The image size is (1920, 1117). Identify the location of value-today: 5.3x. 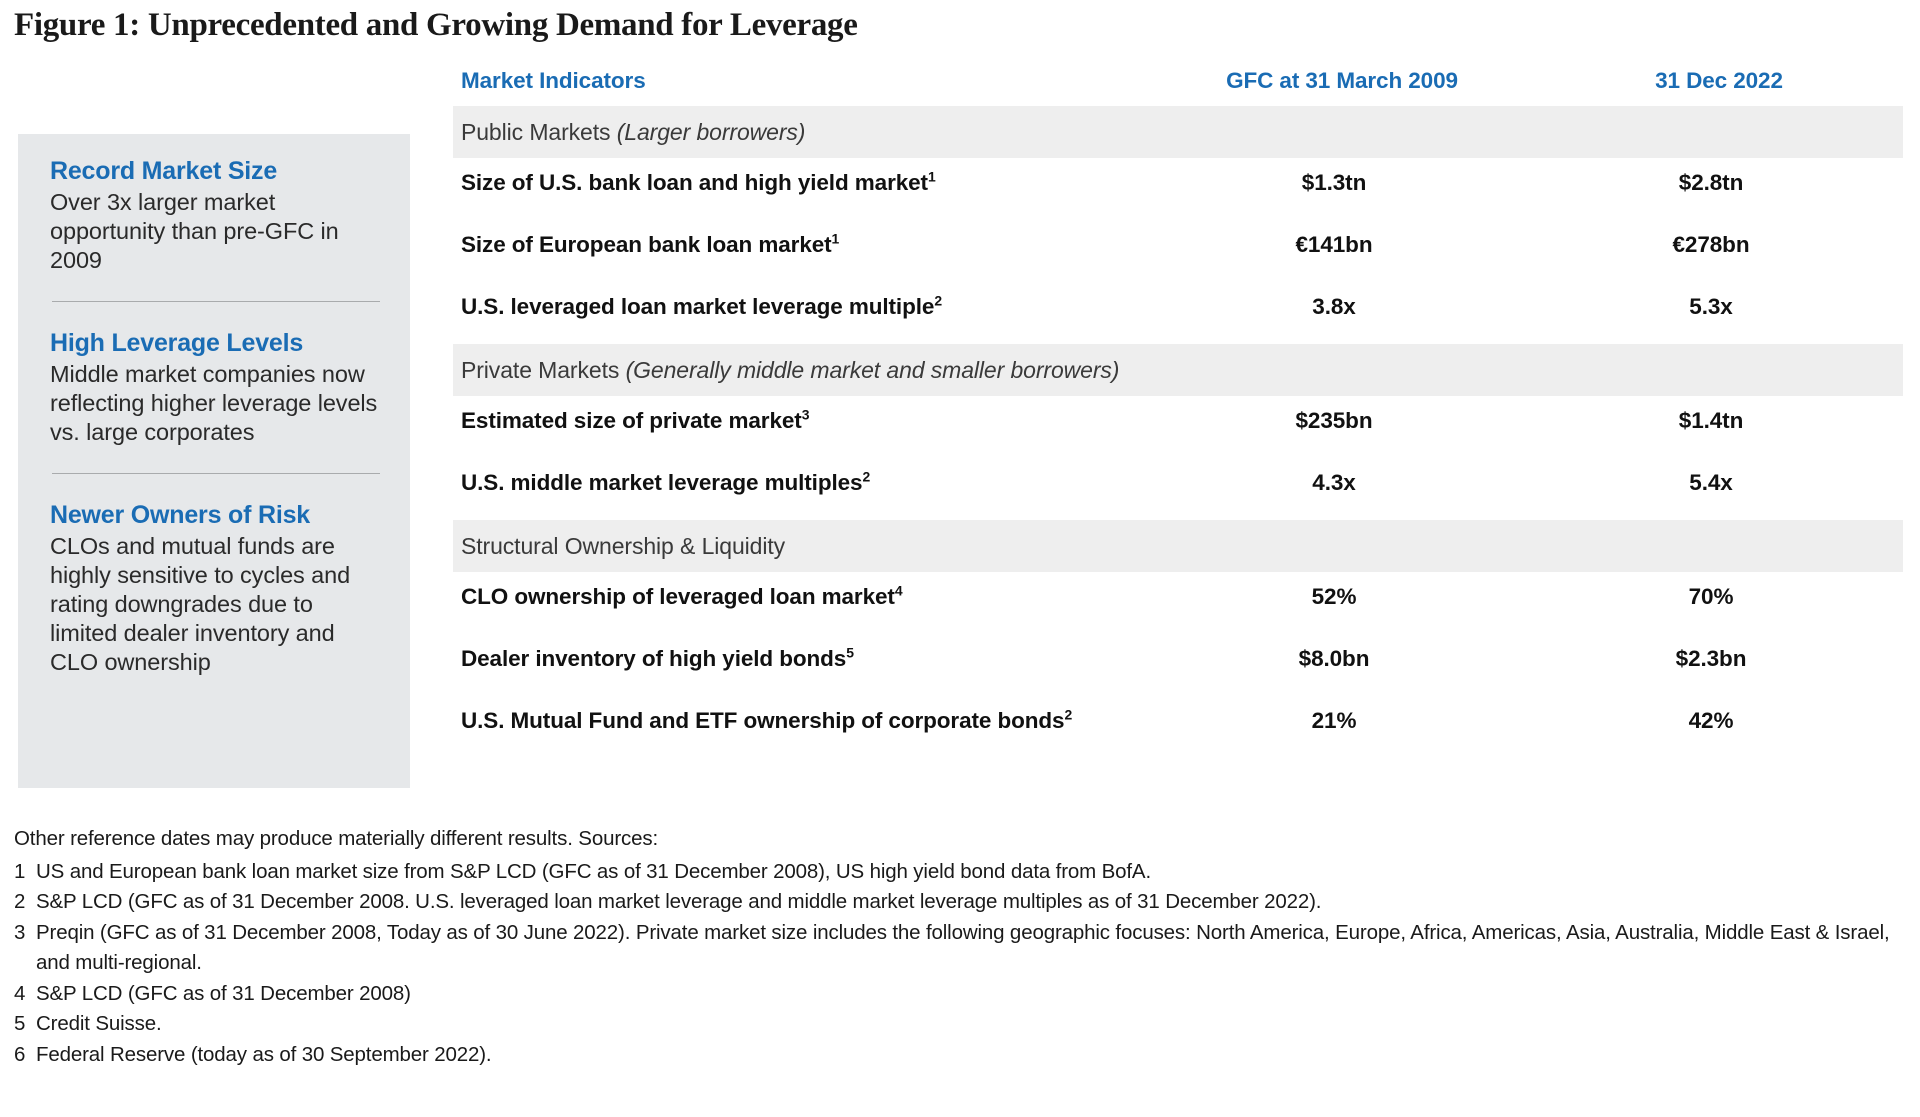
(1711, 306).